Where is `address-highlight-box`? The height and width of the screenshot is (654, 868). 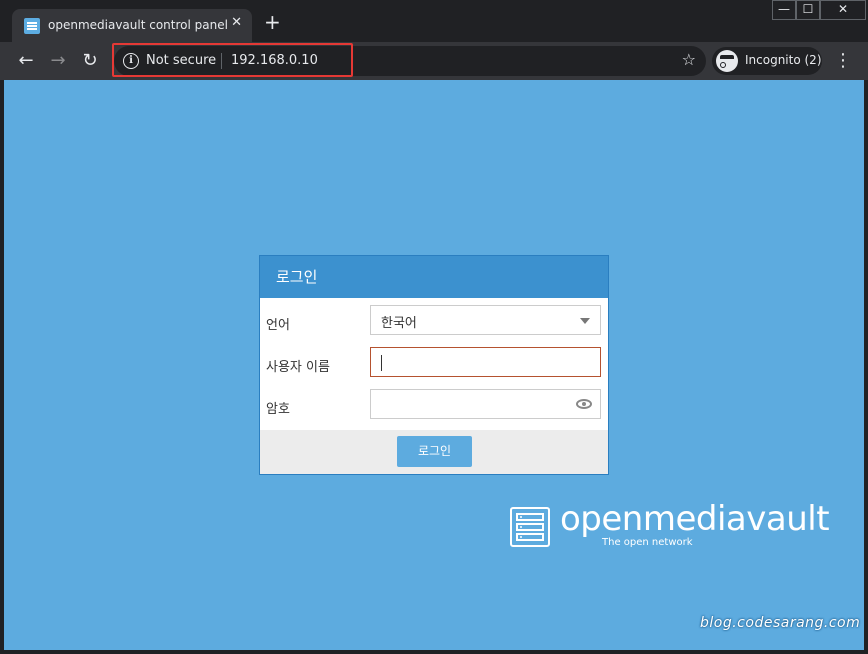 address-highlight-box is located at coordinates (232, 60).